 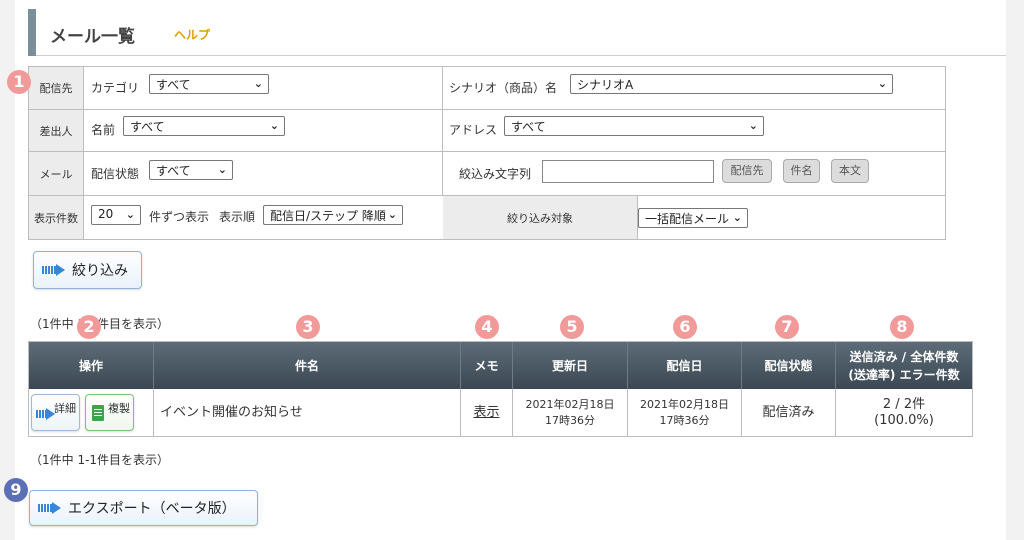 What do you see at coordinates (801, 171) in the screenshot?
I see `search-subject-button: 件名` at bounding box center [801, 171].